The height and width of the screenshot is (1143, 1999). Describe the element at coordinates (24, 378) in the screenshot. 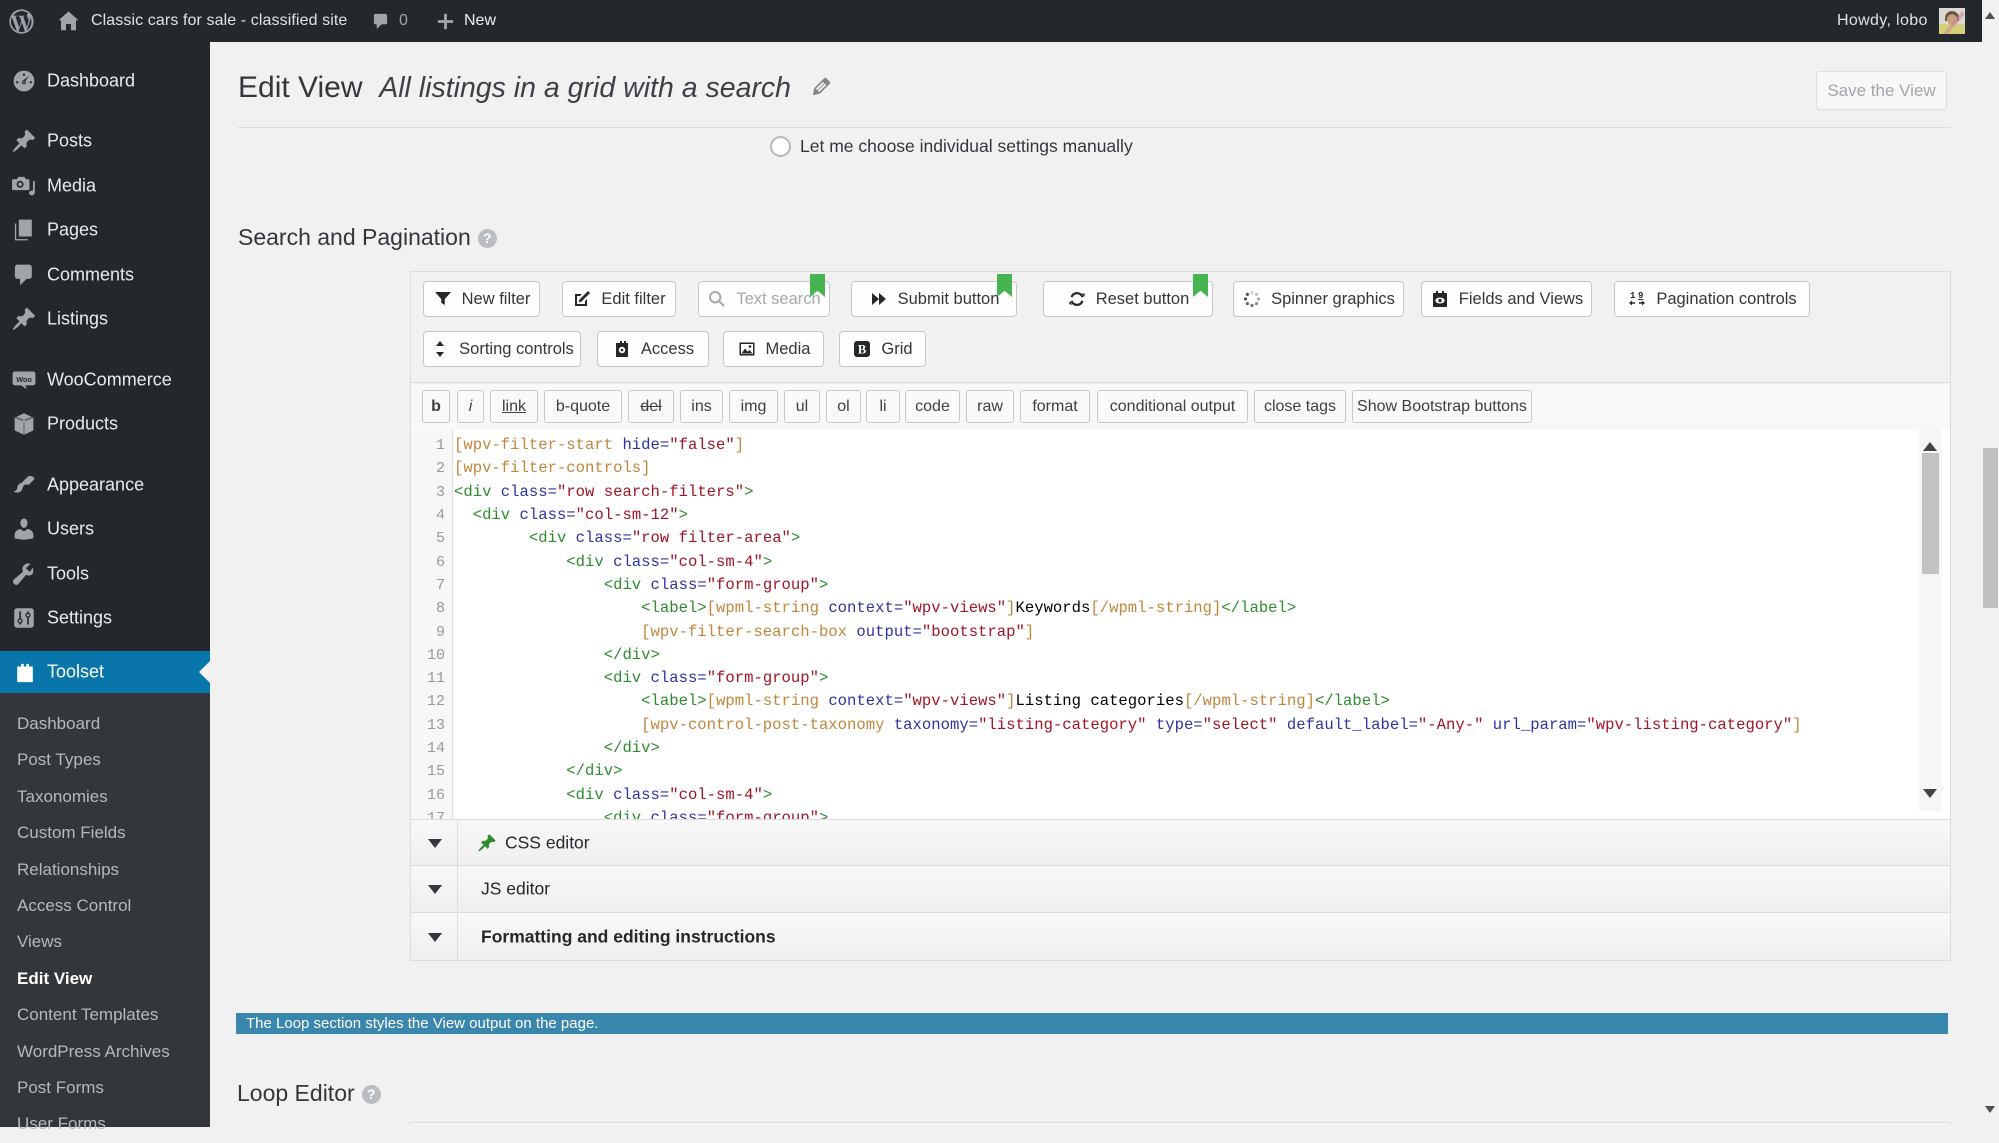

I see `svg-text: Woo` at that location.